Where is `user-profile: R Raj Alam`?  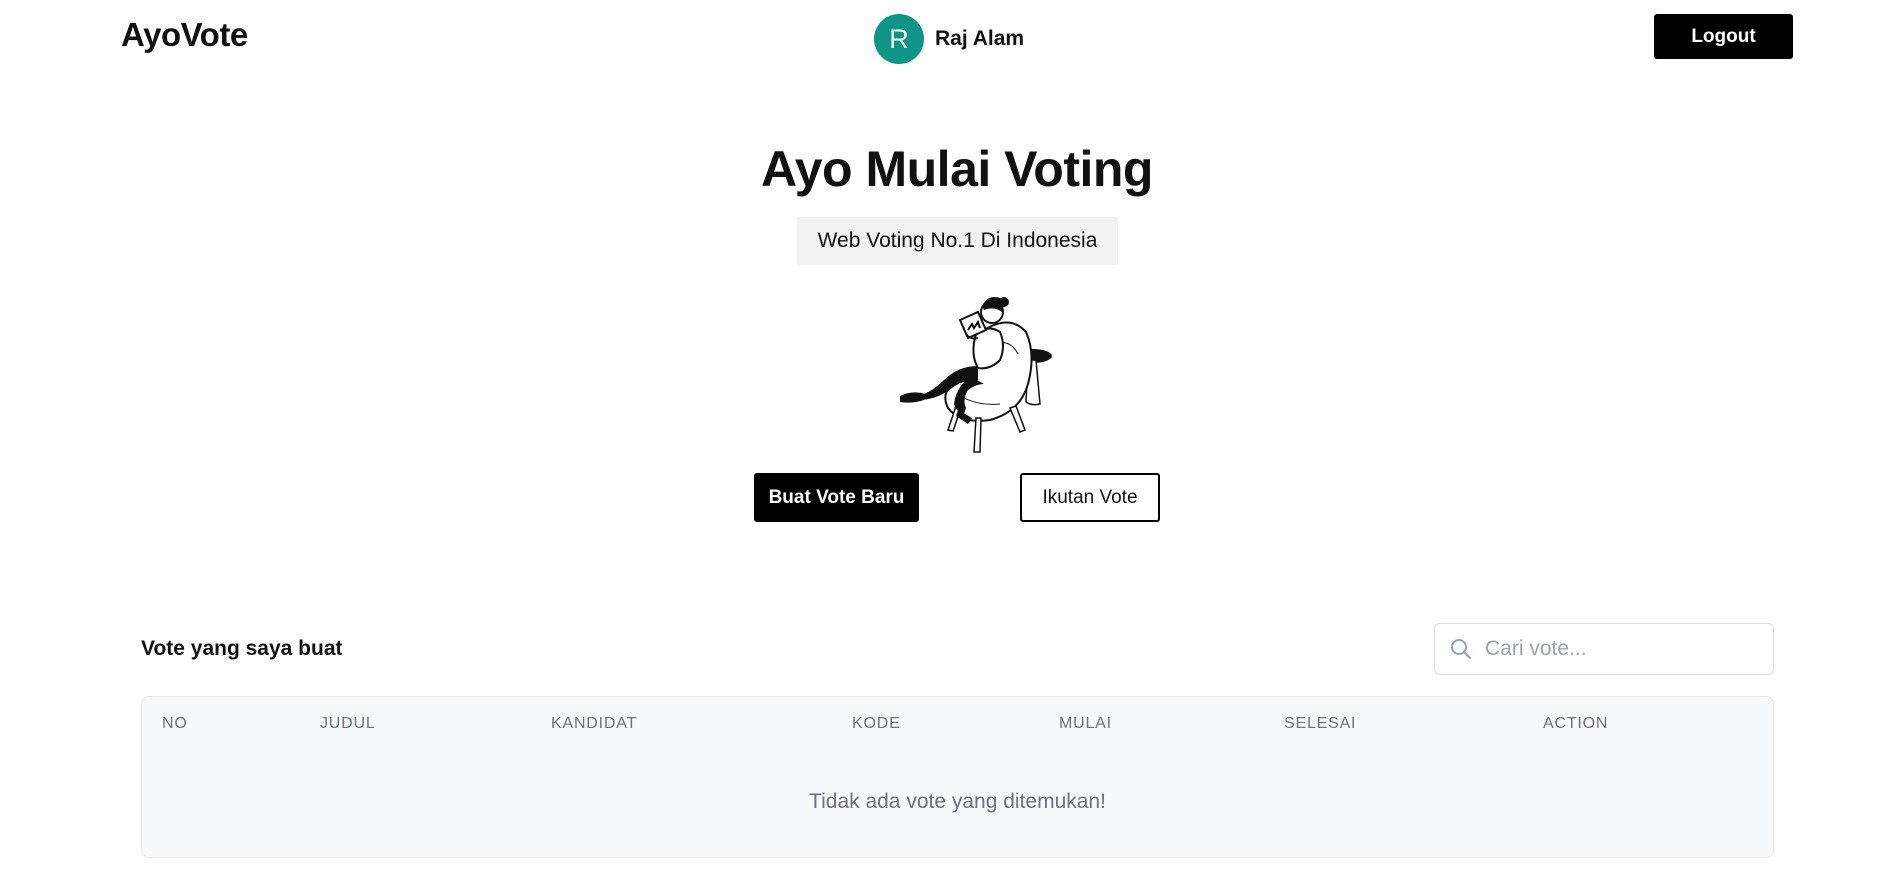
user-profile: R Raj Alam is located at coordinates (949, 39).